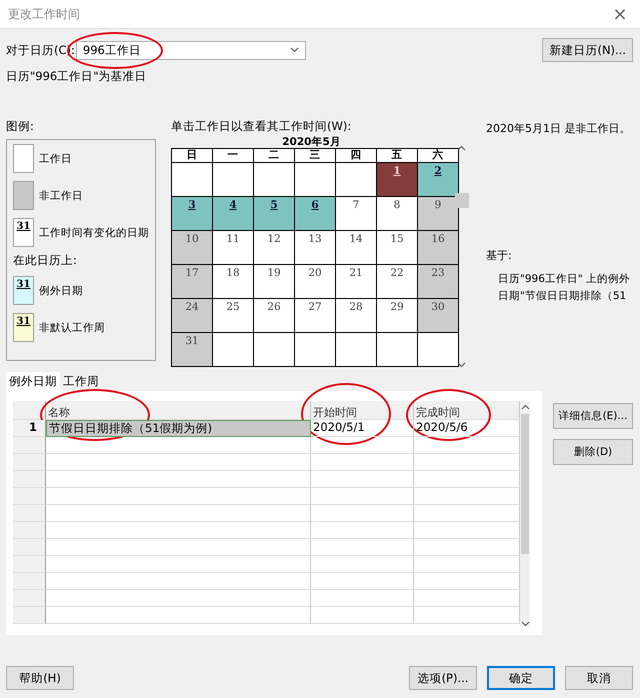 This screenshot has height=698, width=640. I want to click on day-cell: 19, so click(274, 281).